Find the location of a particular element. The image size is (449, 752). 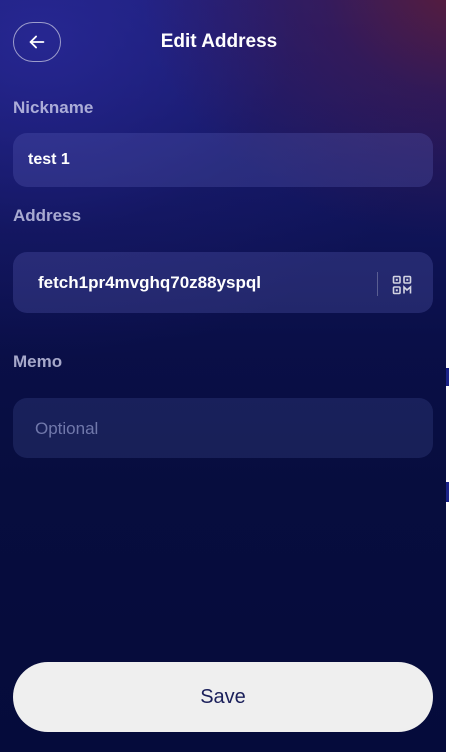

nickname-input is located at coordinates (223, 160).